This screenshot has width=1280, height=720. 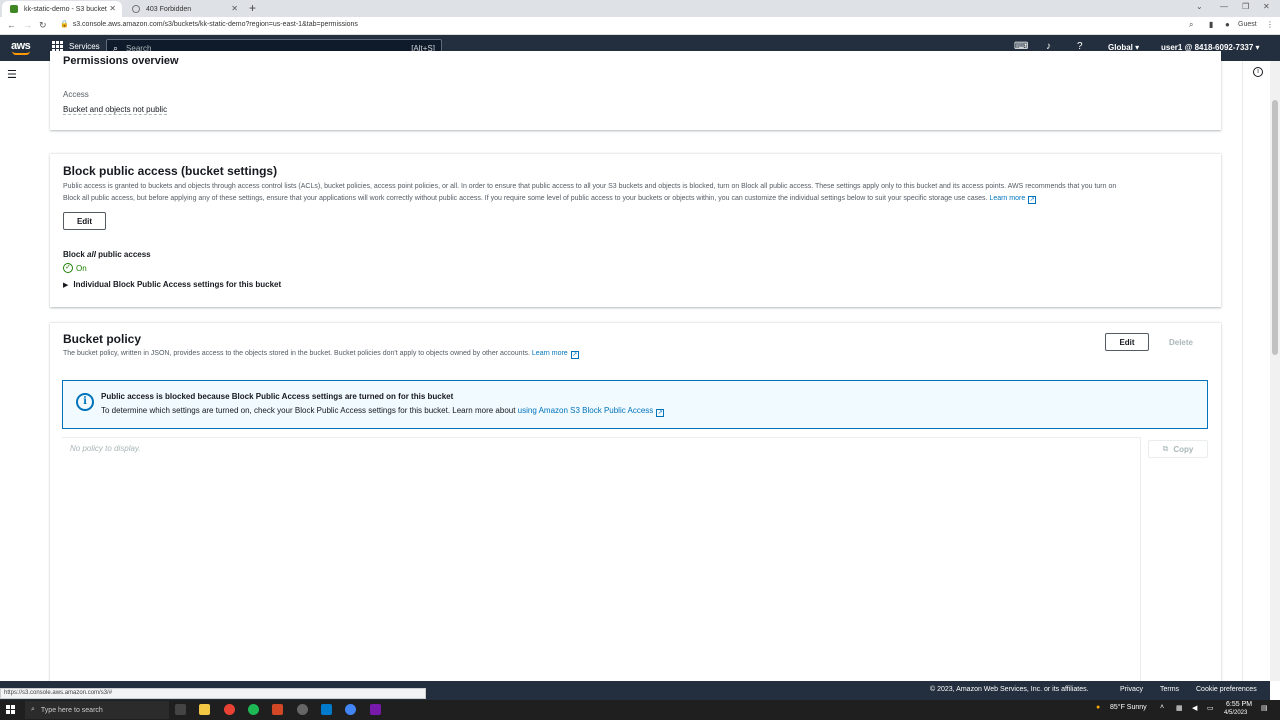 I want to click on block-public-access-title: Block public access (bucket settings), so click(x=170, y=171).